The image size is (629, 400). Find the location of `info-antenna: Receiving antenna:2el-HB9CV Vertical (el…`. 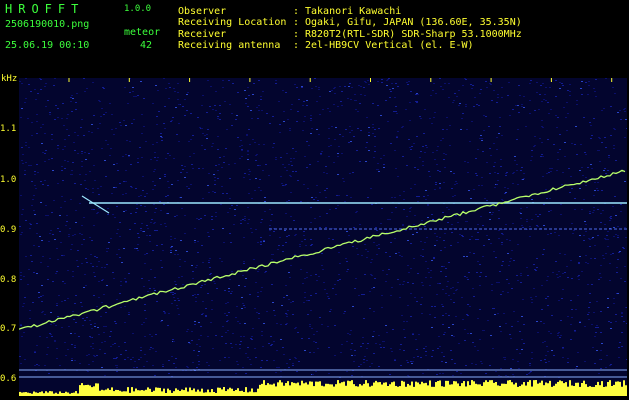

info-antenna: Receiving antenna:2el-HB9CV Vertical (el… is located at coordinates (326, 45).